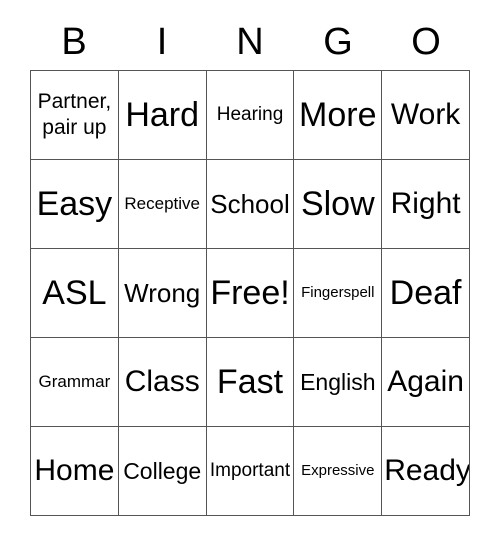 The width and height of the screenshot is (500, 544). I want to click on bingo-cell-label: Slow, so click(337, 203).